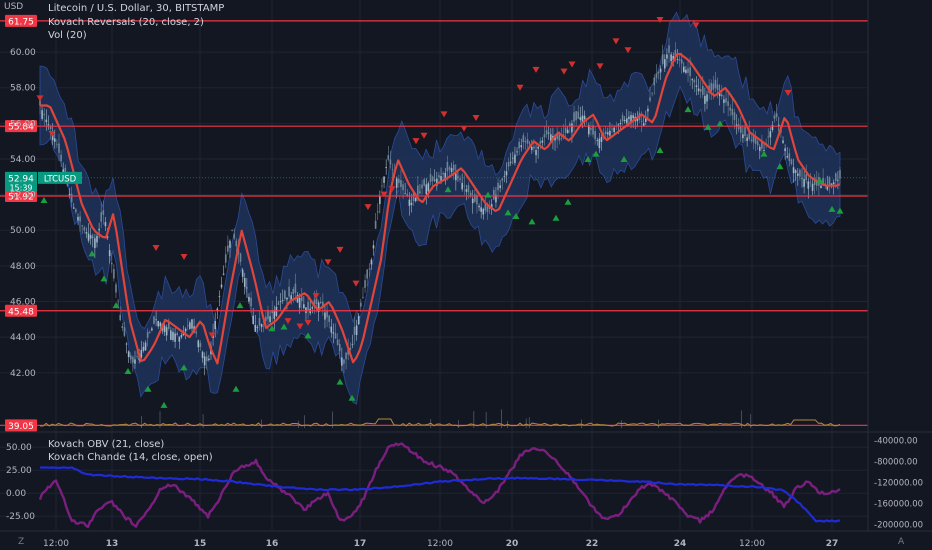 The width and height of the screenshot is (932, 550). What do you see at coordinates (272, 544) in the screenshot?
I see `time-tick-label: 16` at bounding box center [272, 544].